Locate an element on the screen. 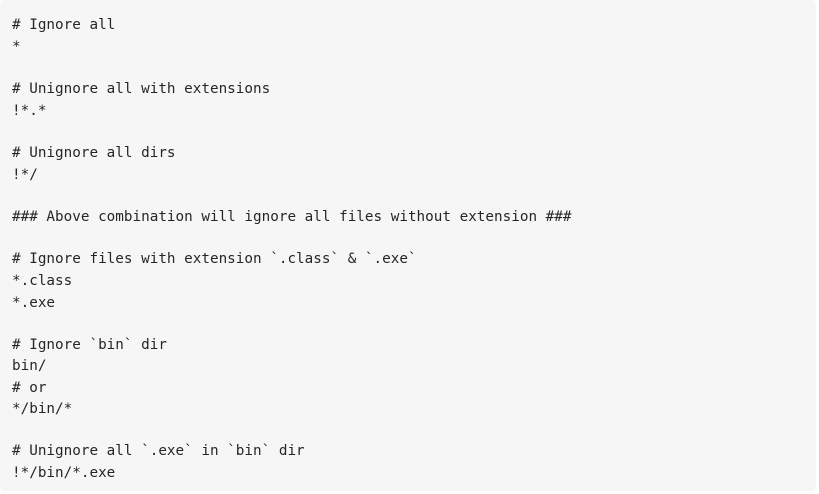 This screenshot has width=819, height=494. code-line-comment-or: # or is located at coordinates (29, 388).